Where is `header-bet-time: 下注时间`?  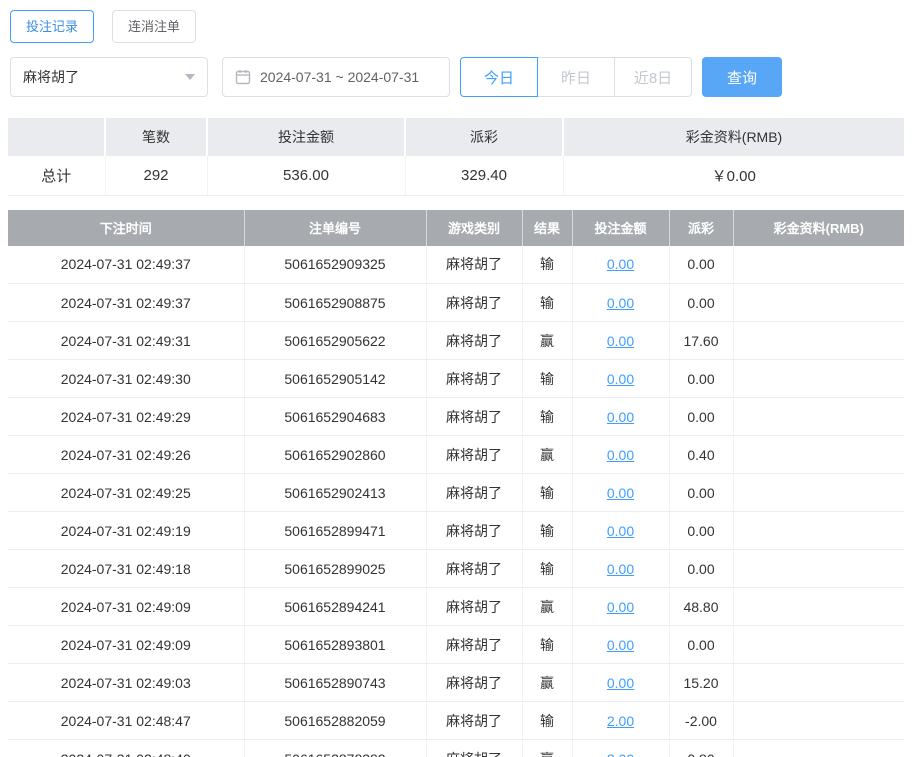
header-bet-time: 下注时间 is located at coordinates (126, 227).